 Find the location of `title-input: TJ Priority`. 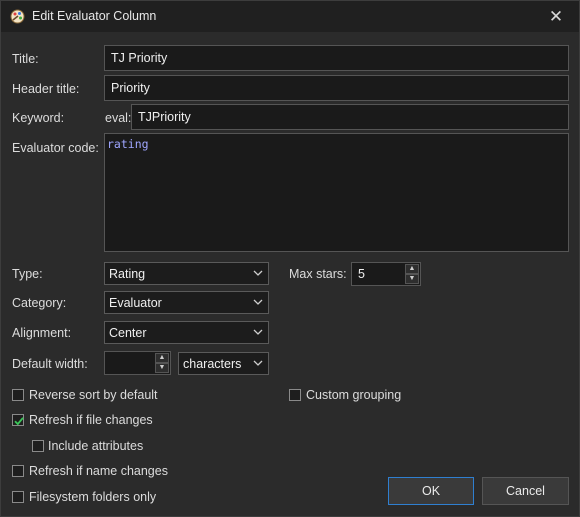

title-input: TJ Priority is located at coordinates (336, 58).